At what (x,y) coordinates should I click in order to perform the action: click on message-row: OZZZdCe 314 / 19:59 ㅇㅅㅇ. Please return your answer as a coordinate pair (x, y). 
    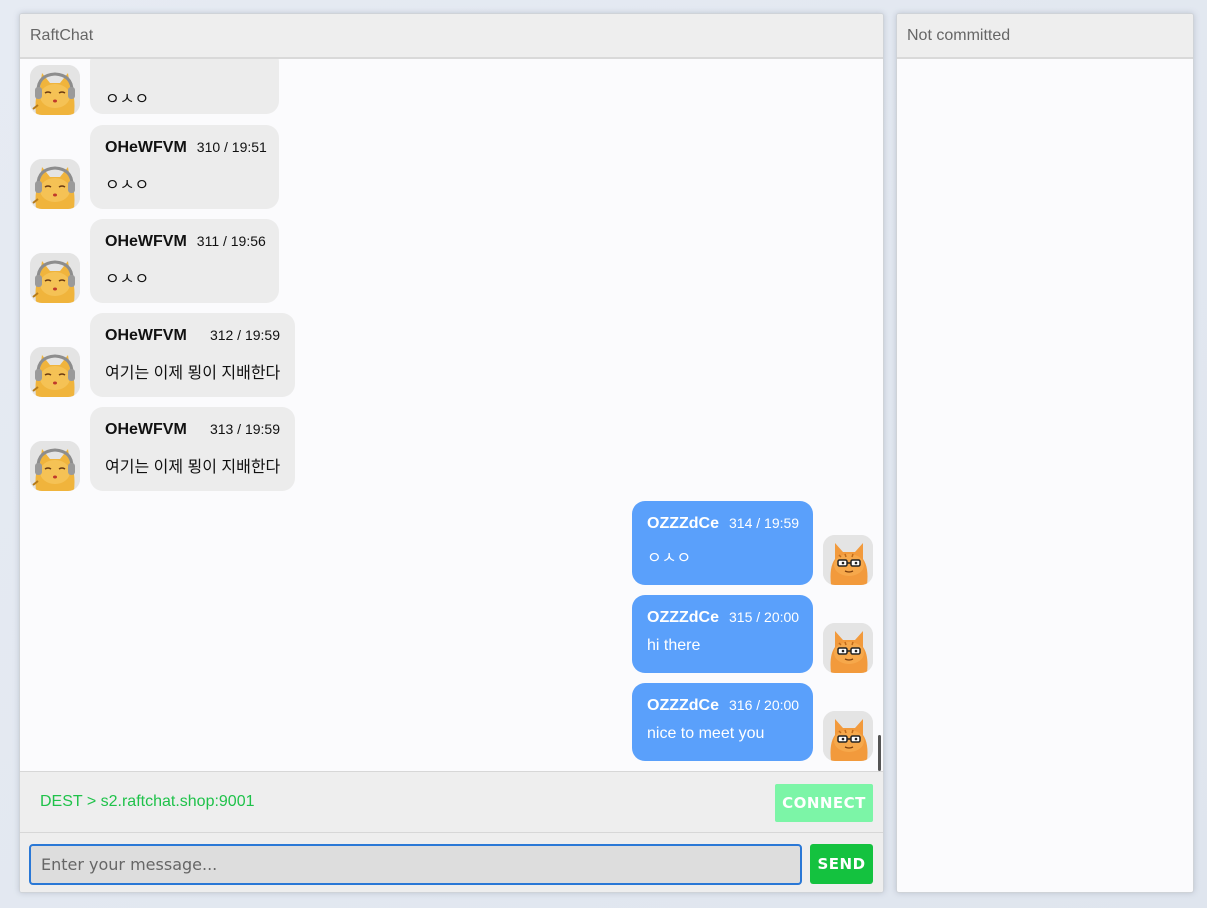
    Looking at the image, I should click on (451, 543).